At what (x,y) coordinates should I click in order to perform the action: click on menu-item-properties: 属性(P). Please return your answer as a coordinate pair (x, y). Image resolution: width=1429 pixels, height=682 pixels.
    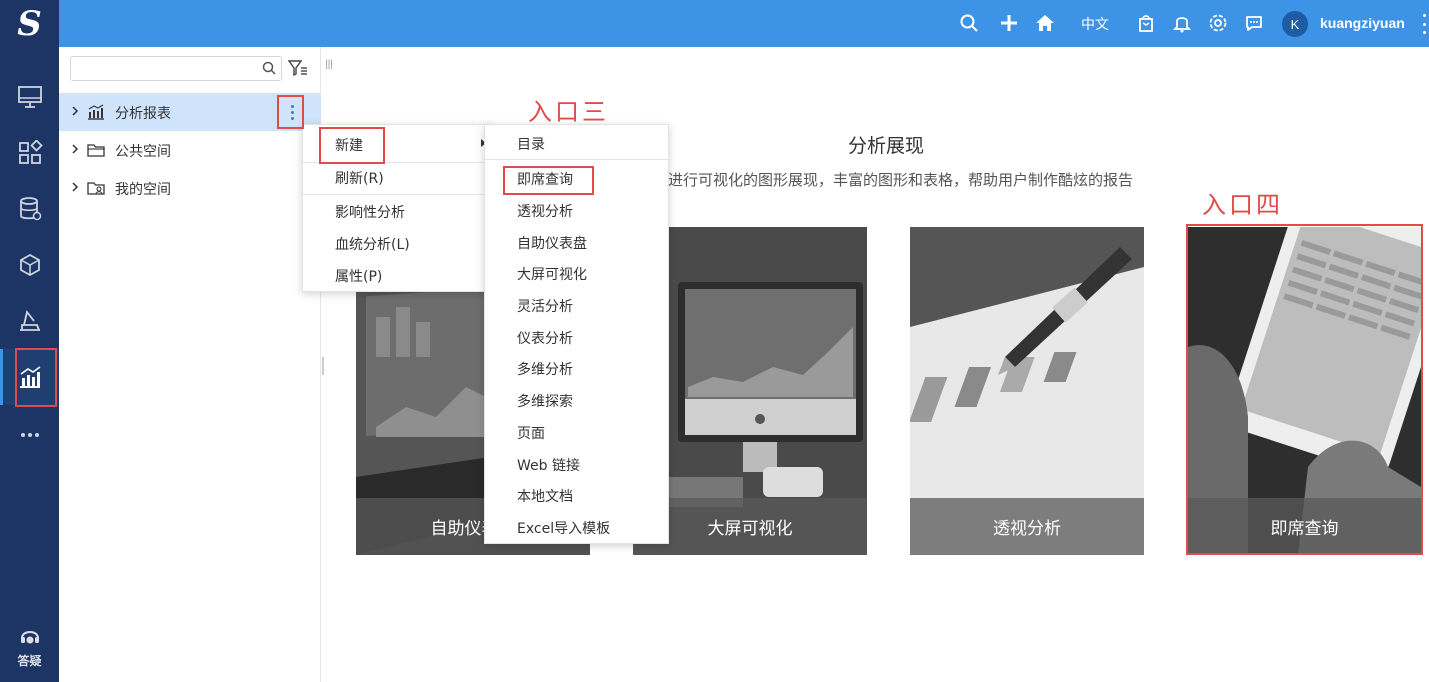
    Looking at the image, I should click on (398, 276).